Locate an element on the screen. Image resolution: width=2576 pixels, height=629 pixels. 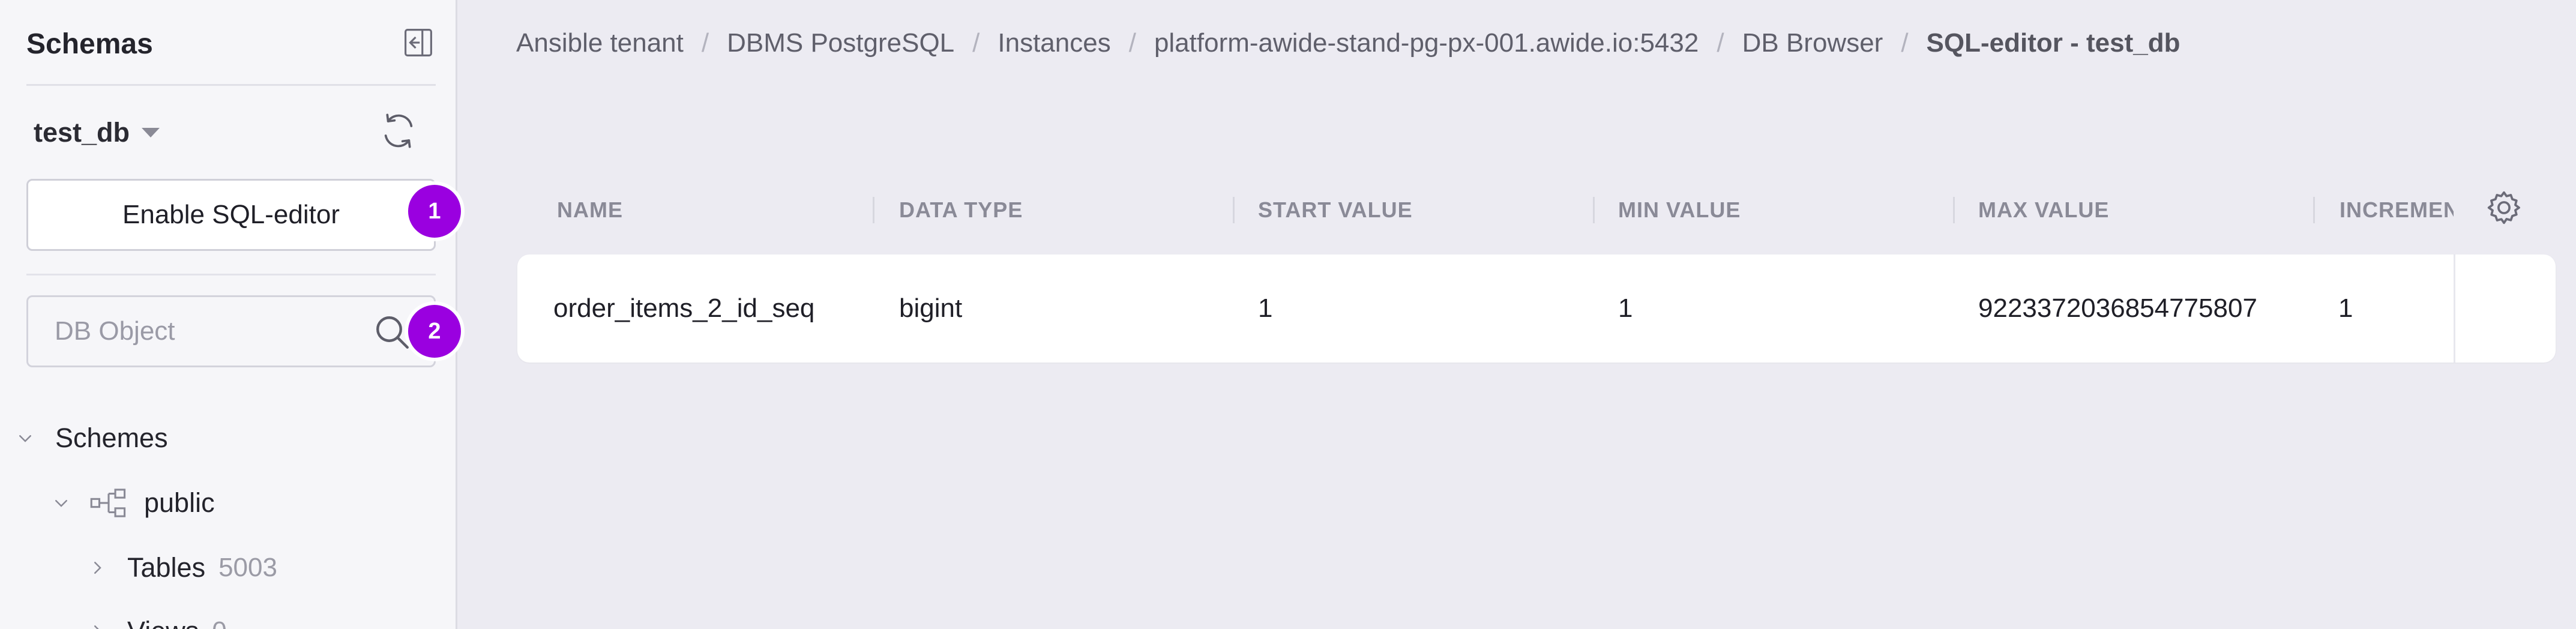
column-header-max-value: MAX VALUE is located at coordinates (2134, 210).